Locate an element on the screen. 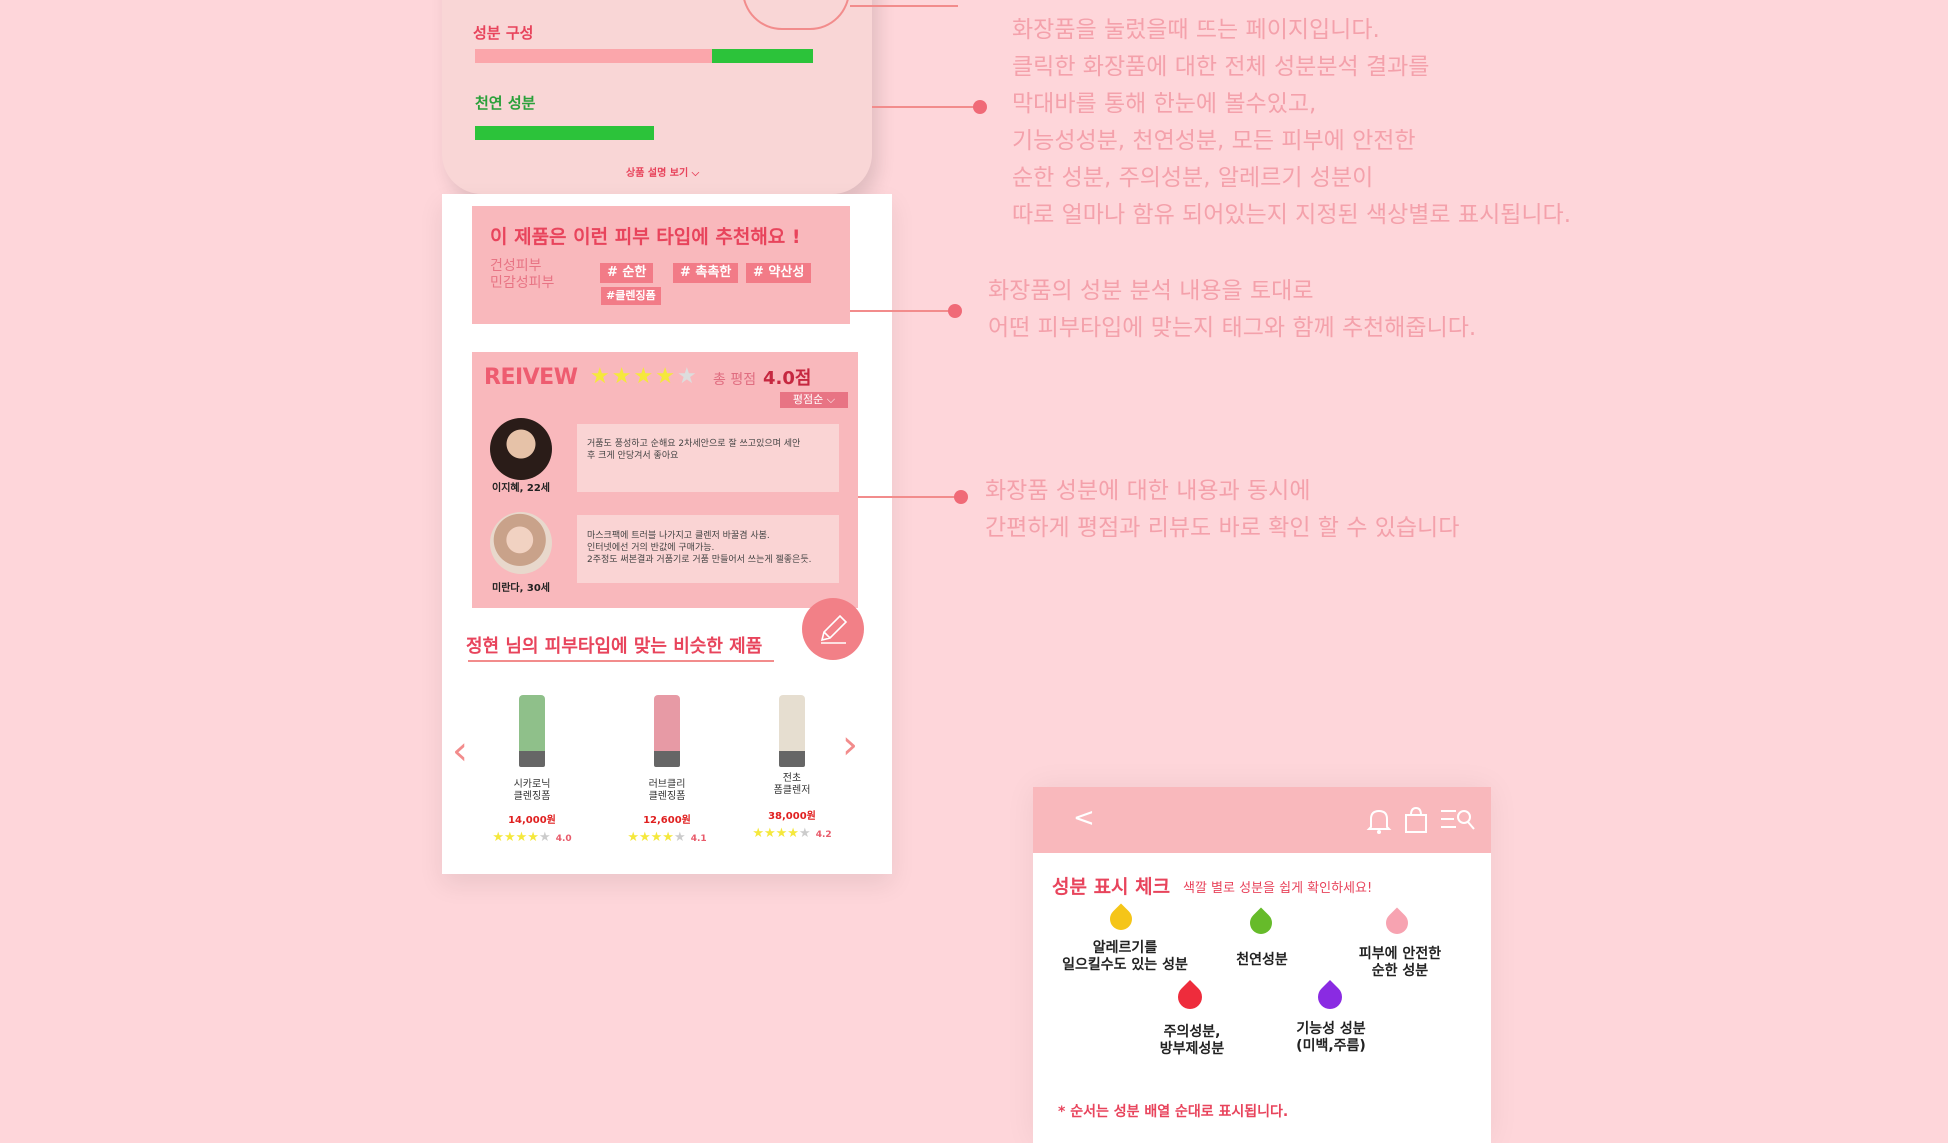 This screenshot has height=1143, width=1948. review-stars: ★★★★★ is located at coordinates (644, 376).